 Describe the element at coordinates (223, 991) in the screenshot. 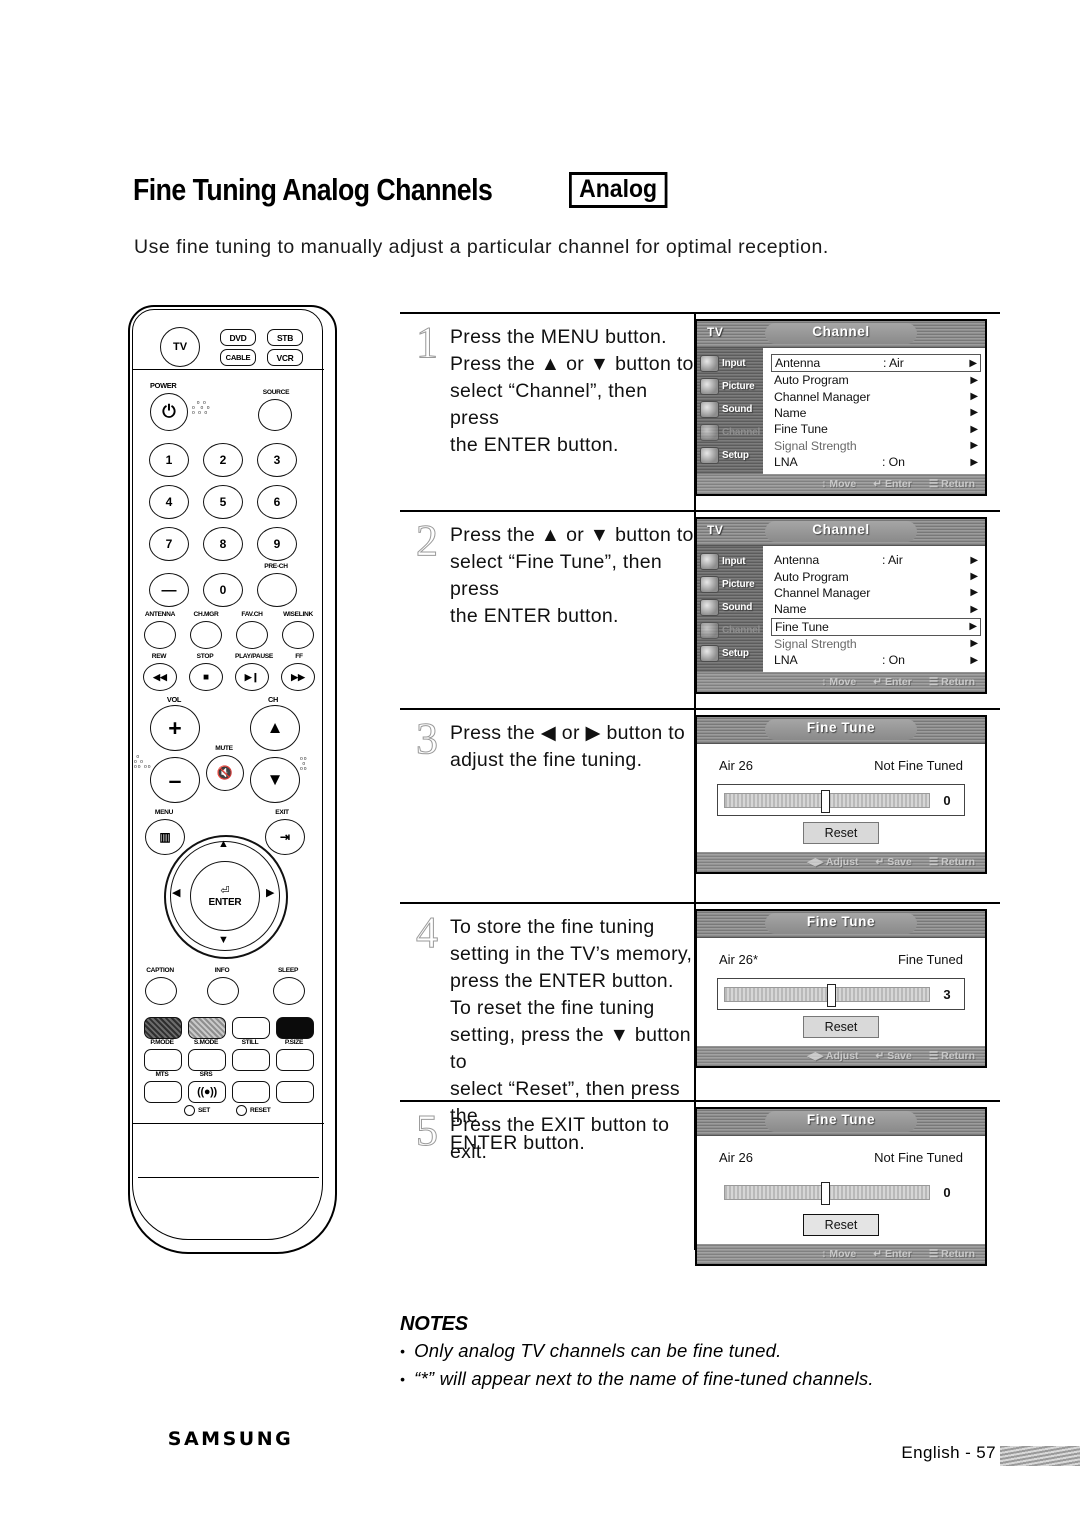

I see `remote-button-info` at that location.